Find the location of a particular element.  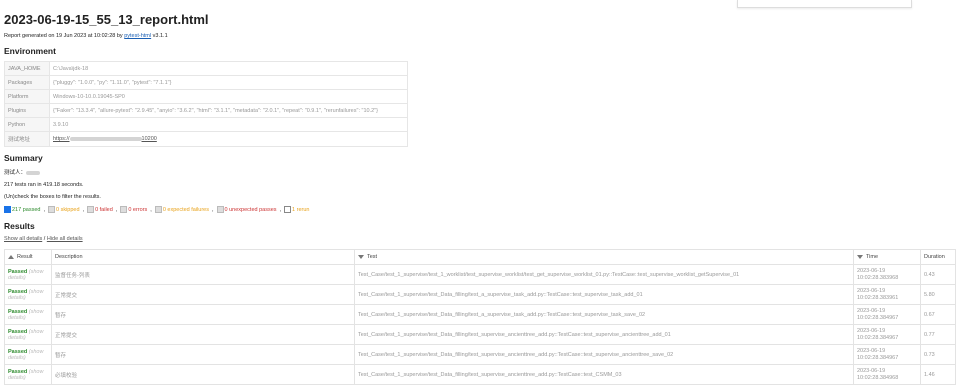

description-cell: 必填校验 is located at coordinates (203, 374).